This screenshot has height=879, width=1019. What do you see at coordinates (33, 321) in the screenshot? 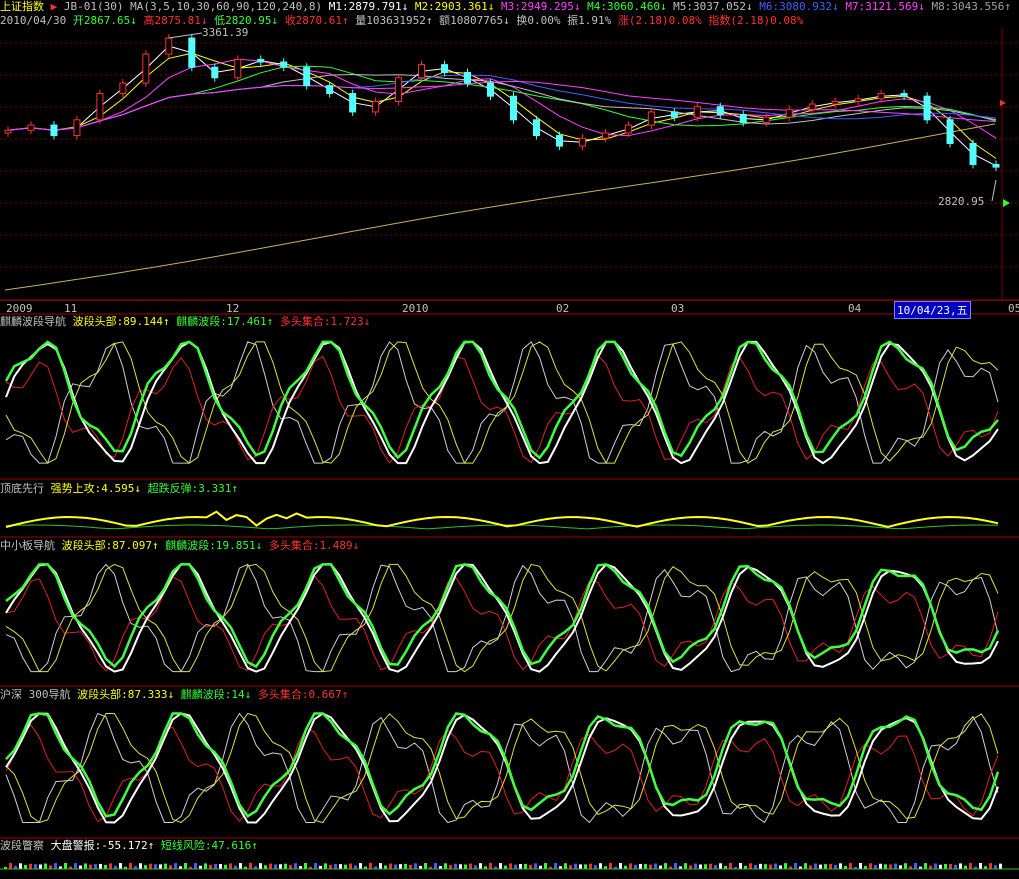
I see `panel1-title: 麒麟波段导航` at bounding box center [33, 321].